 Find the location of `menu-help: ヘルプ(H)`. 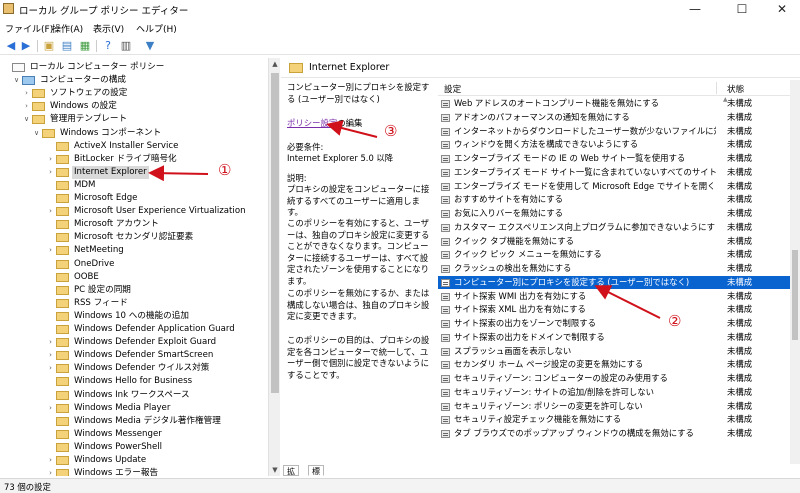

menu-help: ヘルプ(H) is located at coordinates (156, 28).